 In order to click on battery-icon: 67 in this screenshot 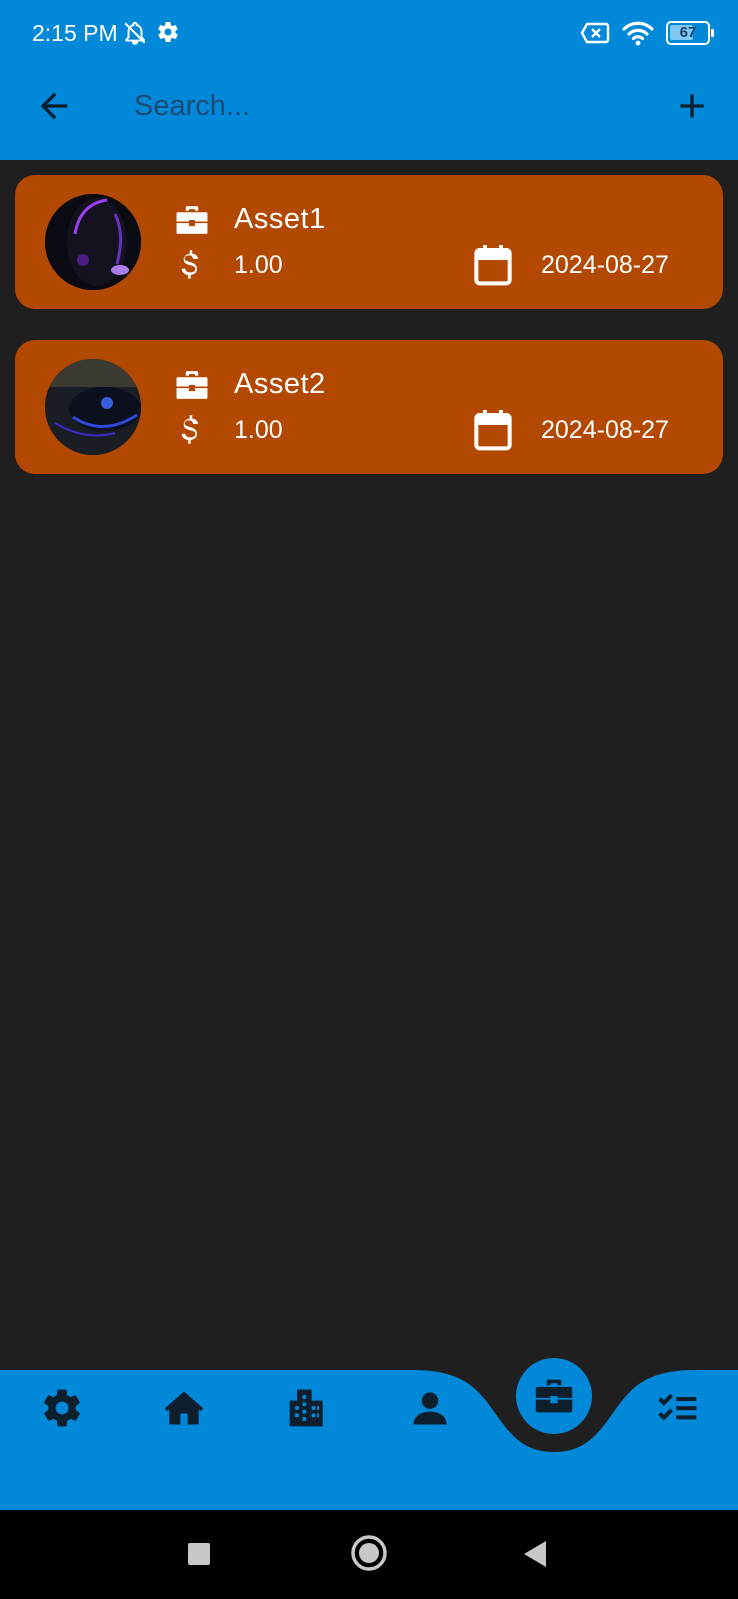, I will do `click(690, 33)`.